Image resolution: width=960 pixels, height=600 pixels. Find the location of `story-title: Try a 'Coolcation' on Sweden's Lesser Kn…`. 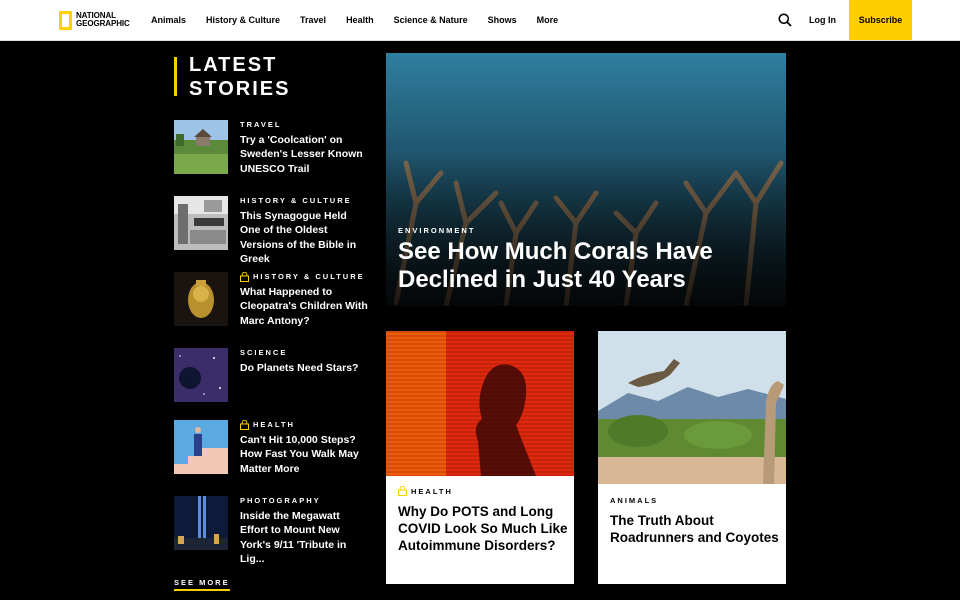

story-title: Try a 'Coolcation' on Sweden's Lesser Kn… is located at coordinates (304, 154).